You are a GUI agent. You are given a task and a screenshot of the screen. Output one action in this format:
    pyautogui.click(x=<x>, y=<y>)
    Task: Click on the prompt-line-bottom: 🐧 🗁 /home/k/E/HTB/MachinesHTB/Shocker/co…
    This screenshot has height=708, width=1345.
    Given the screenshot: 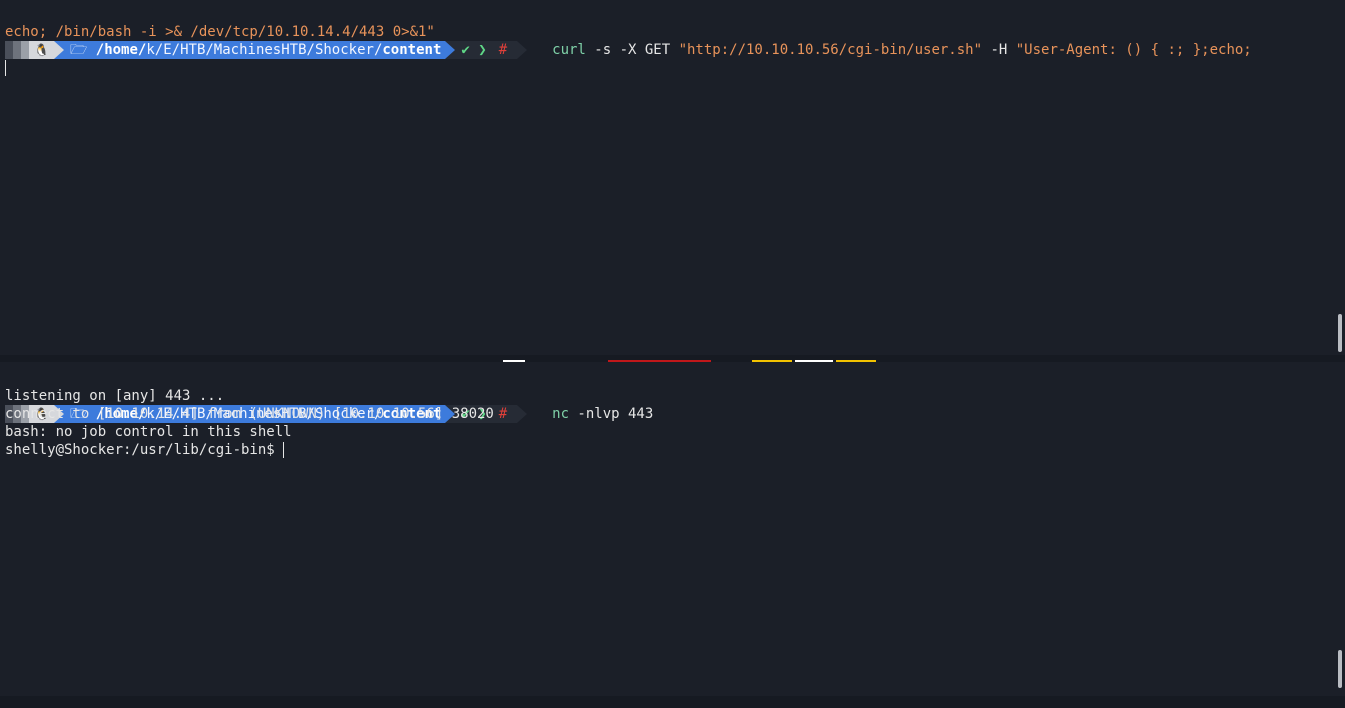 What is the action you would take?
    pyautogui.click(x=329, y=396)
    